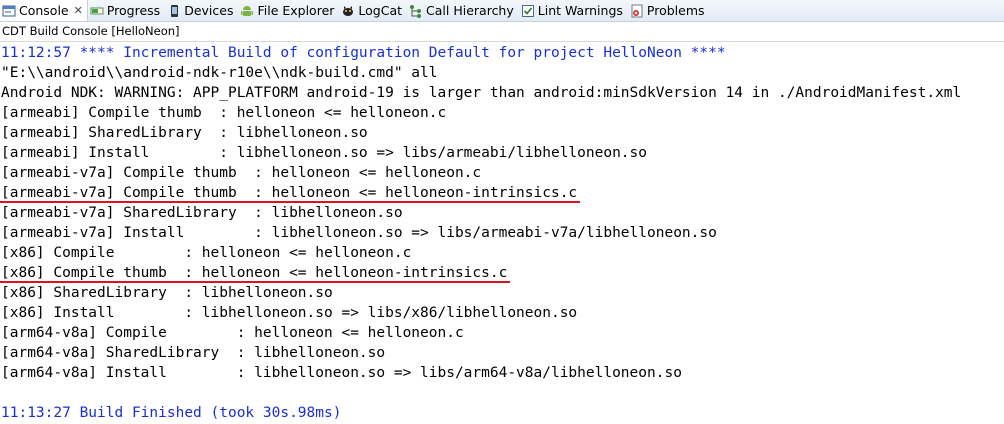 This screenshot has height=424, width=1004. I want to click on problems-icon, so click(637, 11).